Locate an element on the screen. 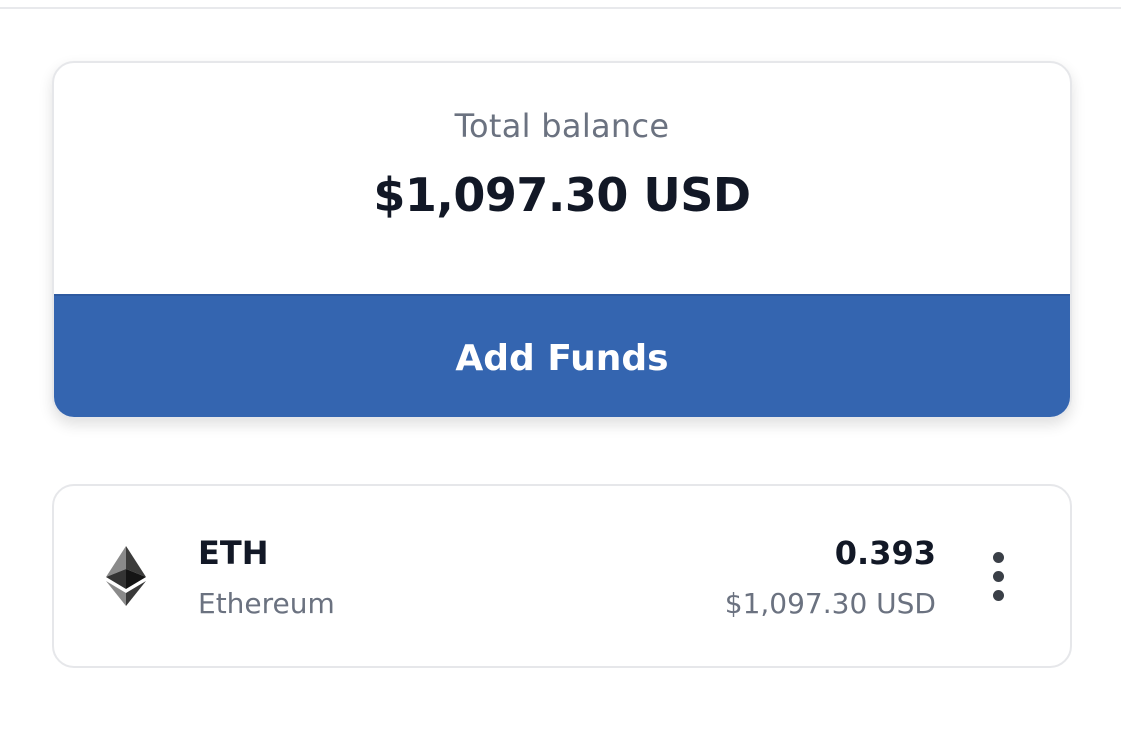 This screenshot has width=1121, height=745. ethereum-icon is located at coordinates (126, 576).